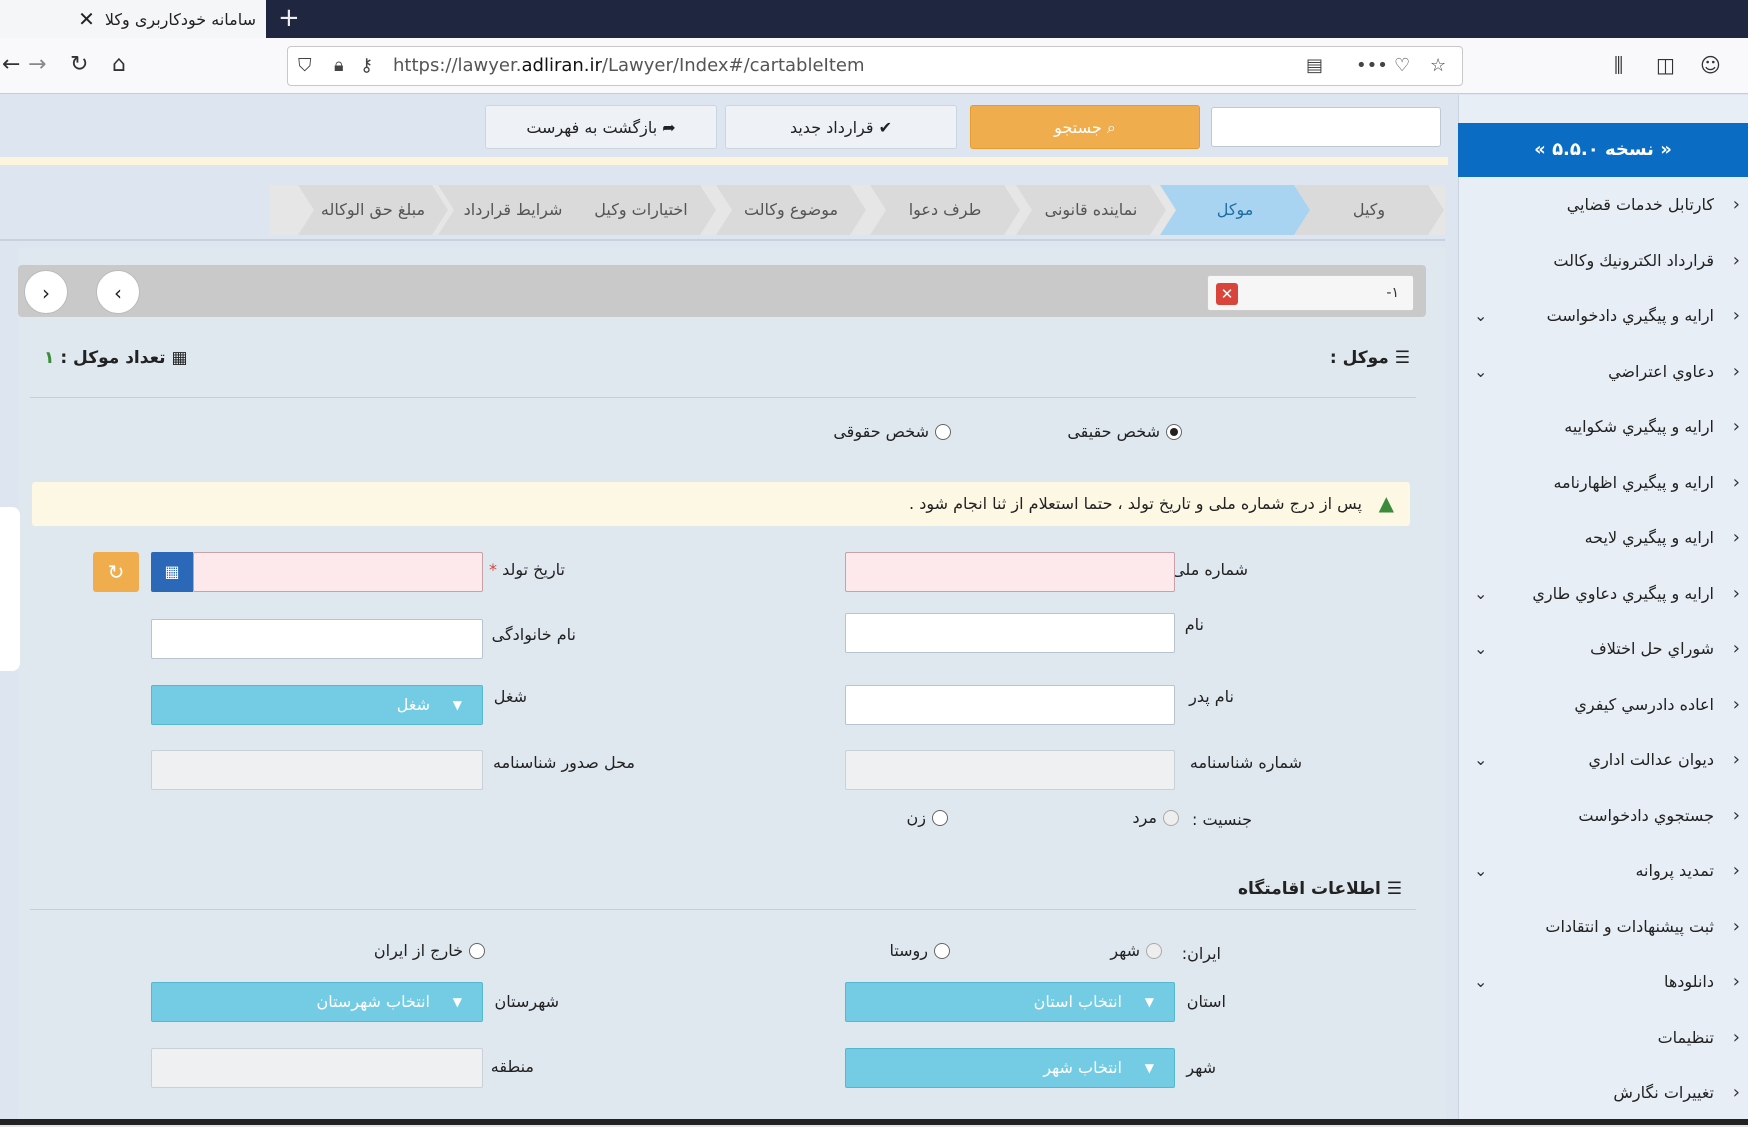 Image resolution: width=1748 pixels, height=1127 pixels. What do you see at coordinates (841, 127) in the screenshot?
I see `new-contract-button: ✔ قرارداد جدید` at bounding box center [841, 127].